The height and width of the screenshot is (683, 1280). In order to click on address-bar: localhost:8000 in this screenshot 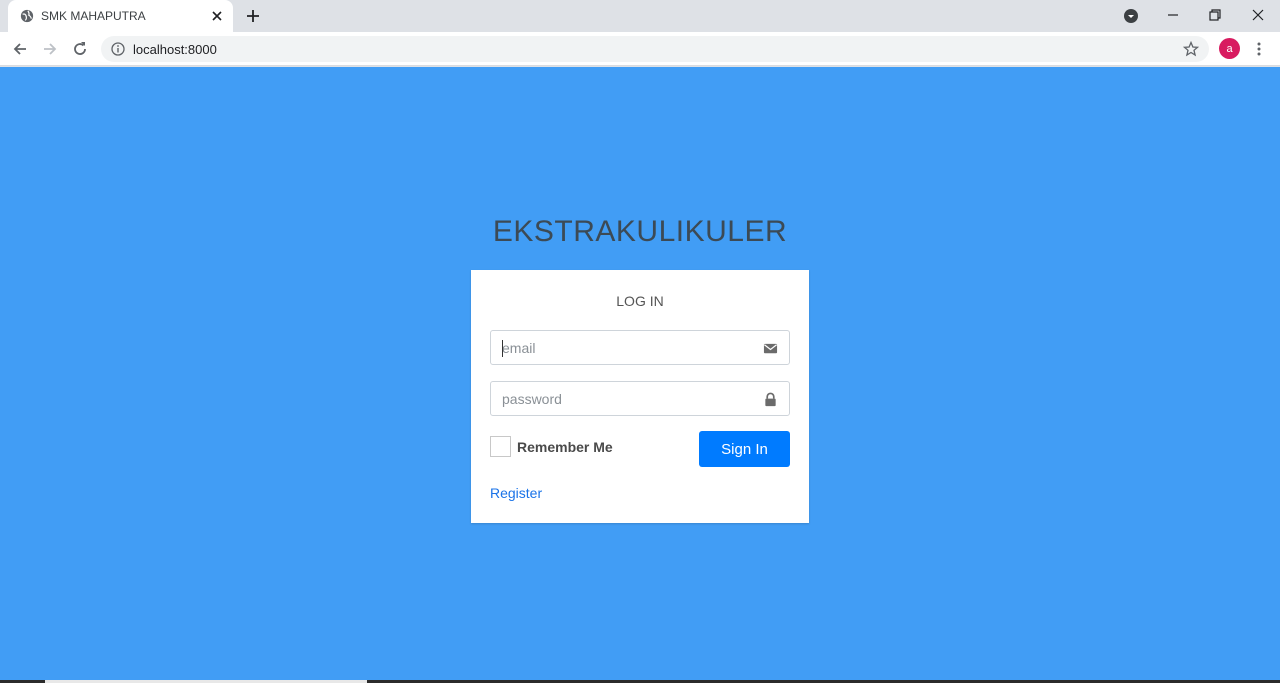, I will do `click(655, 49)`.